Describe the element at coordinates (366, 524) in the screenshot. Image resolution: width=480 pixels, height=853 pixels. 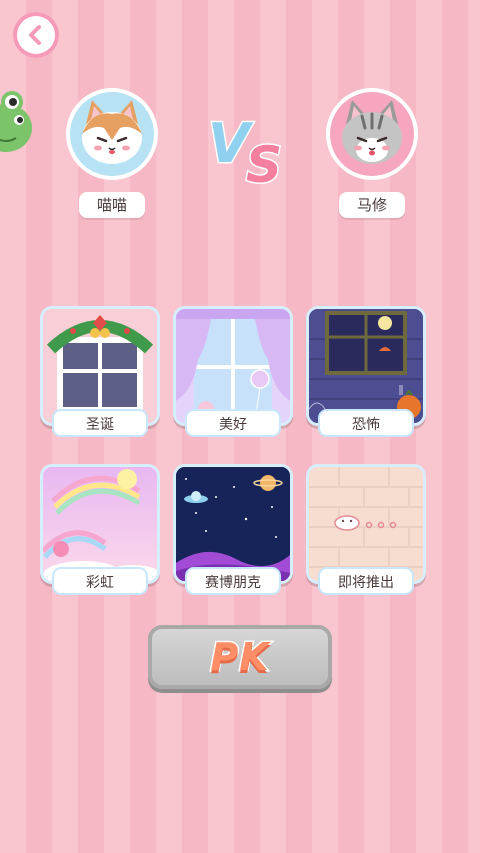
I see `coming-soon-wall-icon` at that location.